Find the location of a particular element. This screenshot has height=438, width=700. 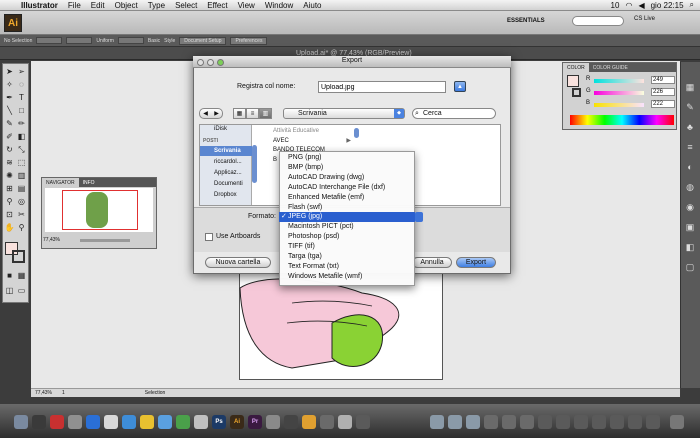

channel-g-slider is located at coordinates (619, 93).